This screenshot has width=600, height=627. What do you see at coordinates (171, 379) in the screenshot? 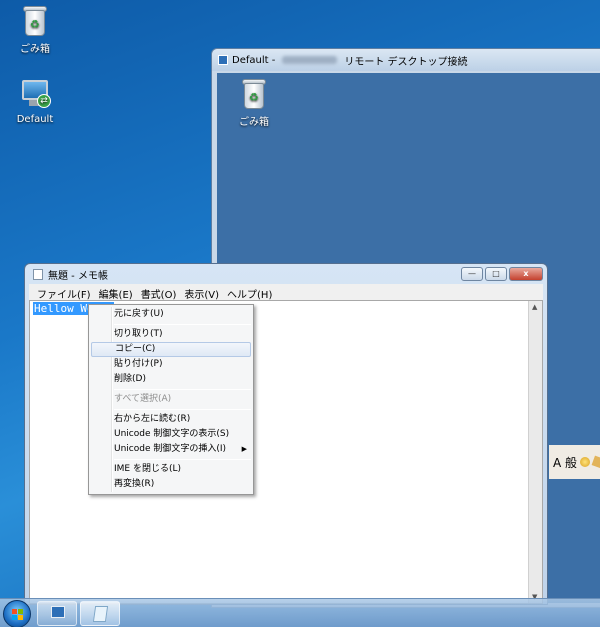
I see `menu-item-delete: 削除(D)` at bounding box center [171, 379].